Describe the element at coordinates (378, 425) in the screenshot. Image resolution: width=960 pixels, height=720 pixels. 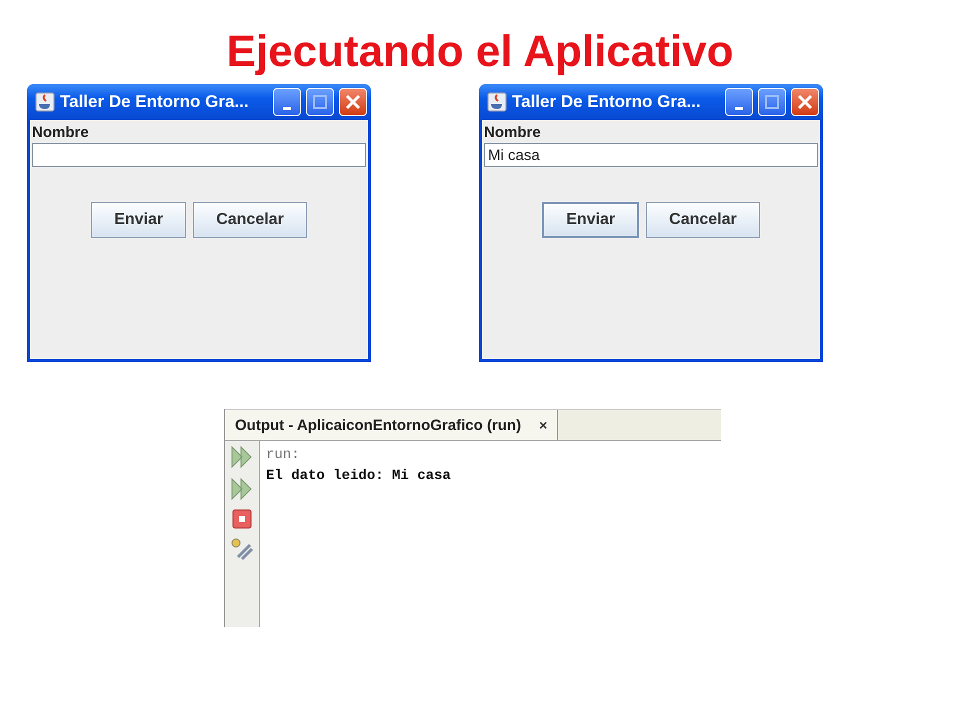
I see `tab-title: Output - AplicaiconEntornoGrafico (run)` at that location.